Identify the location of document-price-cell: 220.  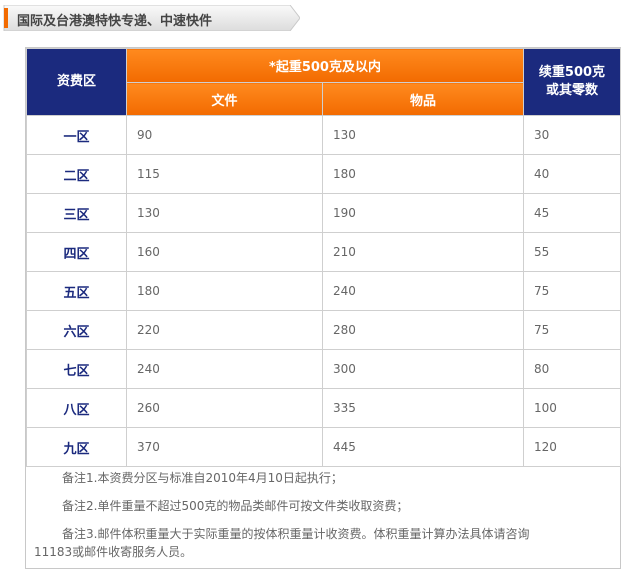
(224, 330).